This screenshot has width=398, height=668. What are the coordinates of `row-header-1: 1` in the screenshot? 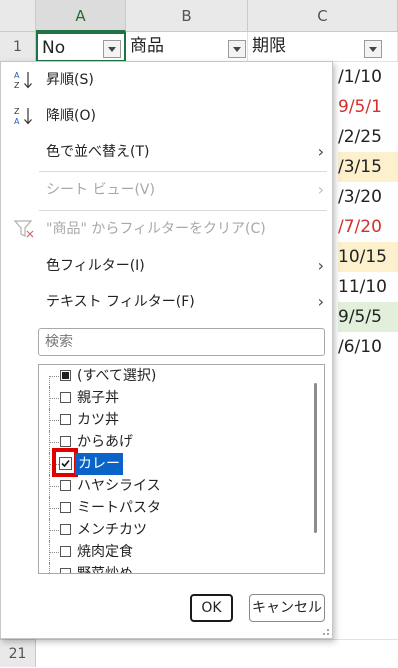 It's located at (18, 47).